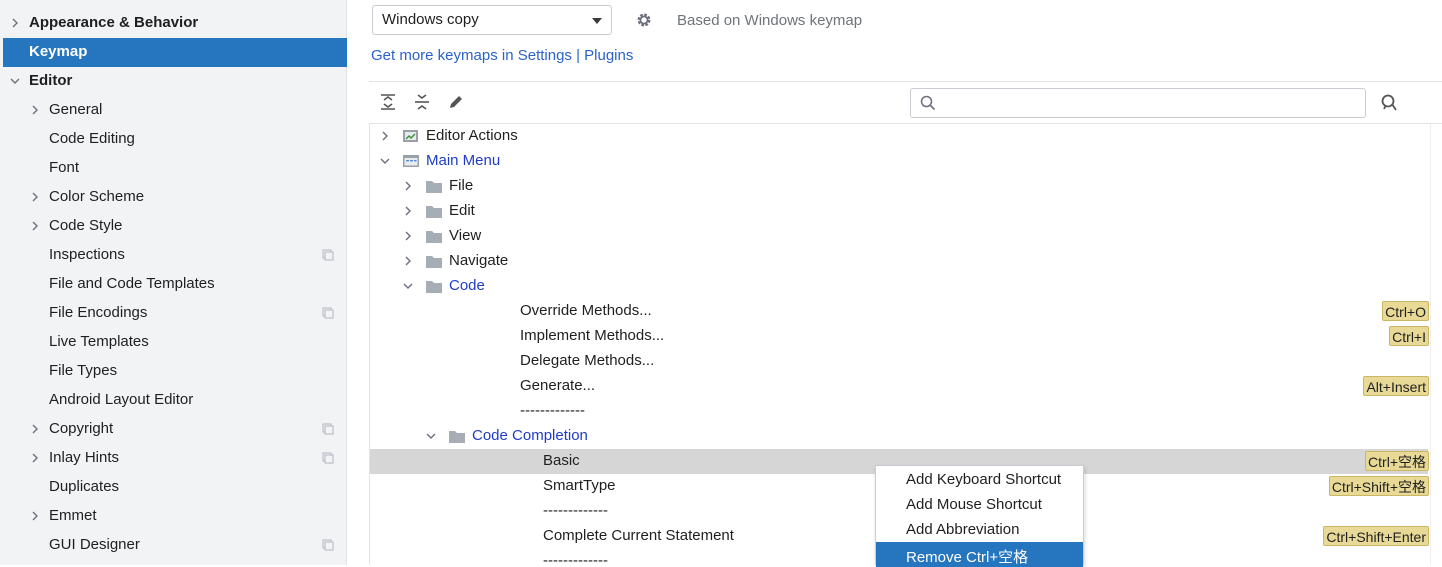 This screenshot has width=1442, height=567. I want to click on shortcut-badge: Ctrl+O, so click(1405, 311).